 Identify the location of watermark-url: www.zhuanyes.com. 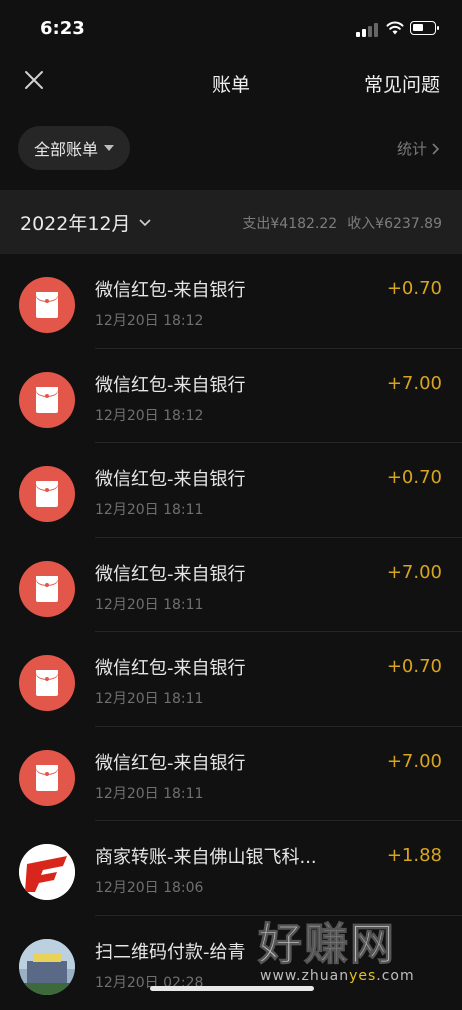
(337, 976).